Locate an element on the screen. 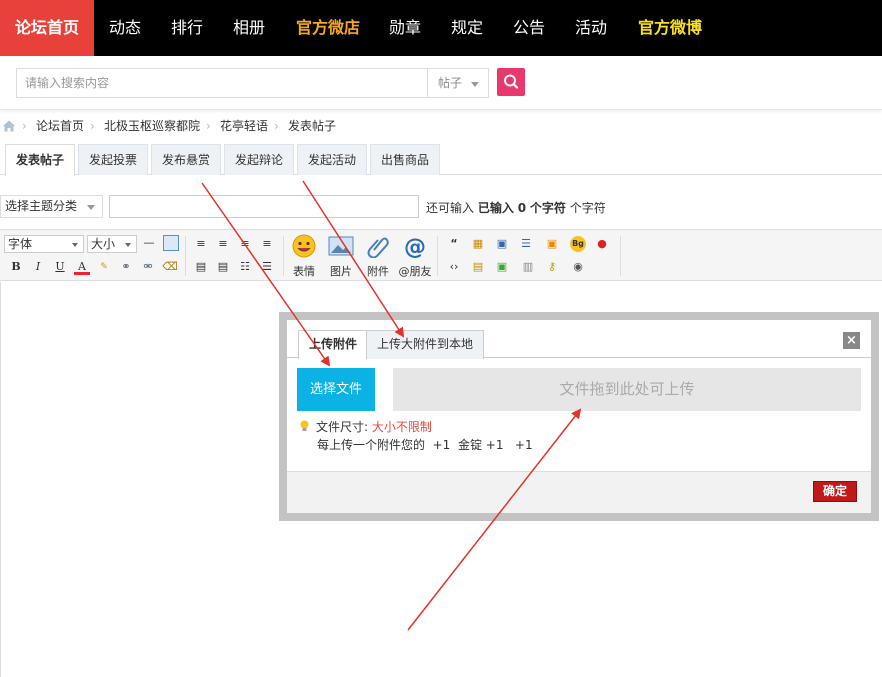 Image resolution: width=882 pixels, height=677 pixels. post-type-tabs: 发表帖子 发起投票 发布悬赏 发起辩论 发起活动 出售商品 is located at coordinates (441, 160).